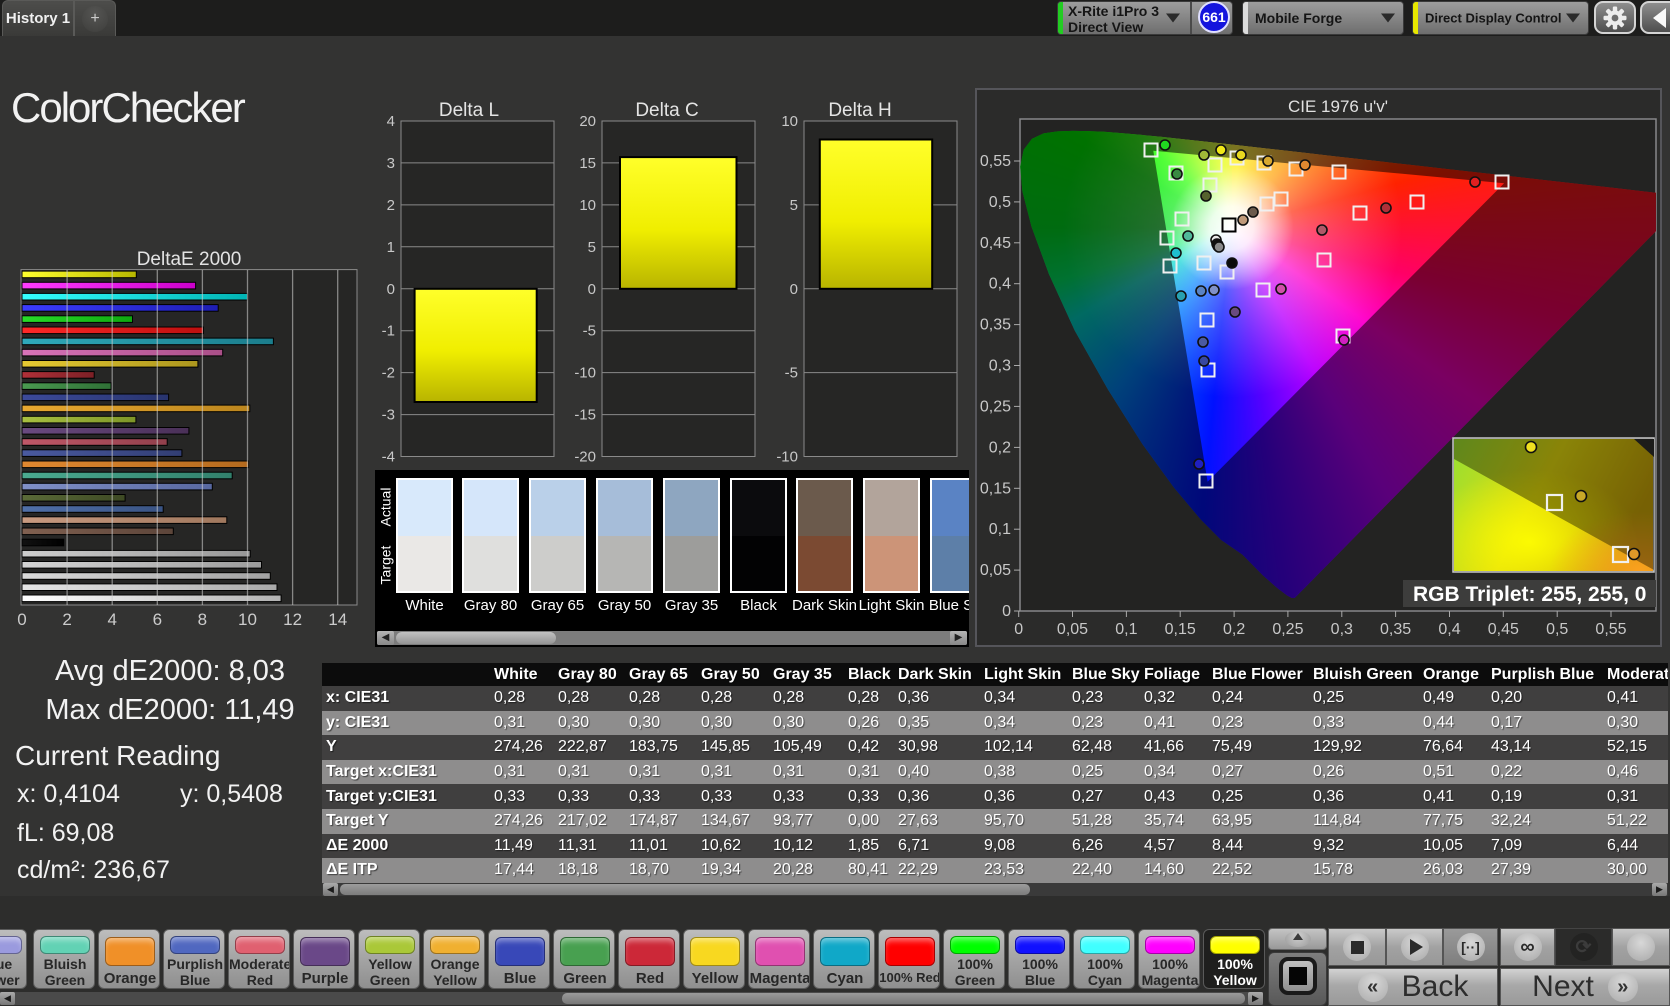 This screenshot has width=1670, height=1006. What do you see at coordinates (587, 121) in the screenshot?
I see `svg-text: 20` at bounding box center [587, 121].